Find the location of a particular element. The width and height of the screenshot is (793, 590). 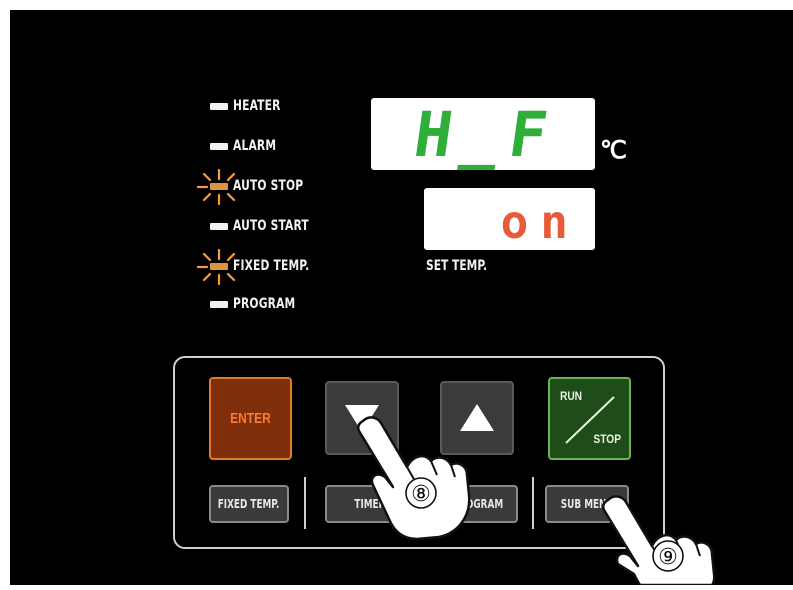

indicator-fixed-temp: FIXED TEMP. is located at coordinates (259, 266).